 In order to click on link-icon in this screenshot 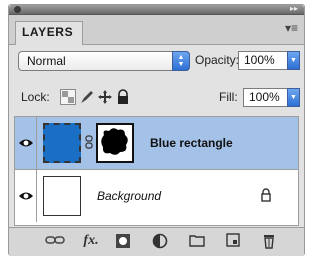, I will do `click(89, 142)`.